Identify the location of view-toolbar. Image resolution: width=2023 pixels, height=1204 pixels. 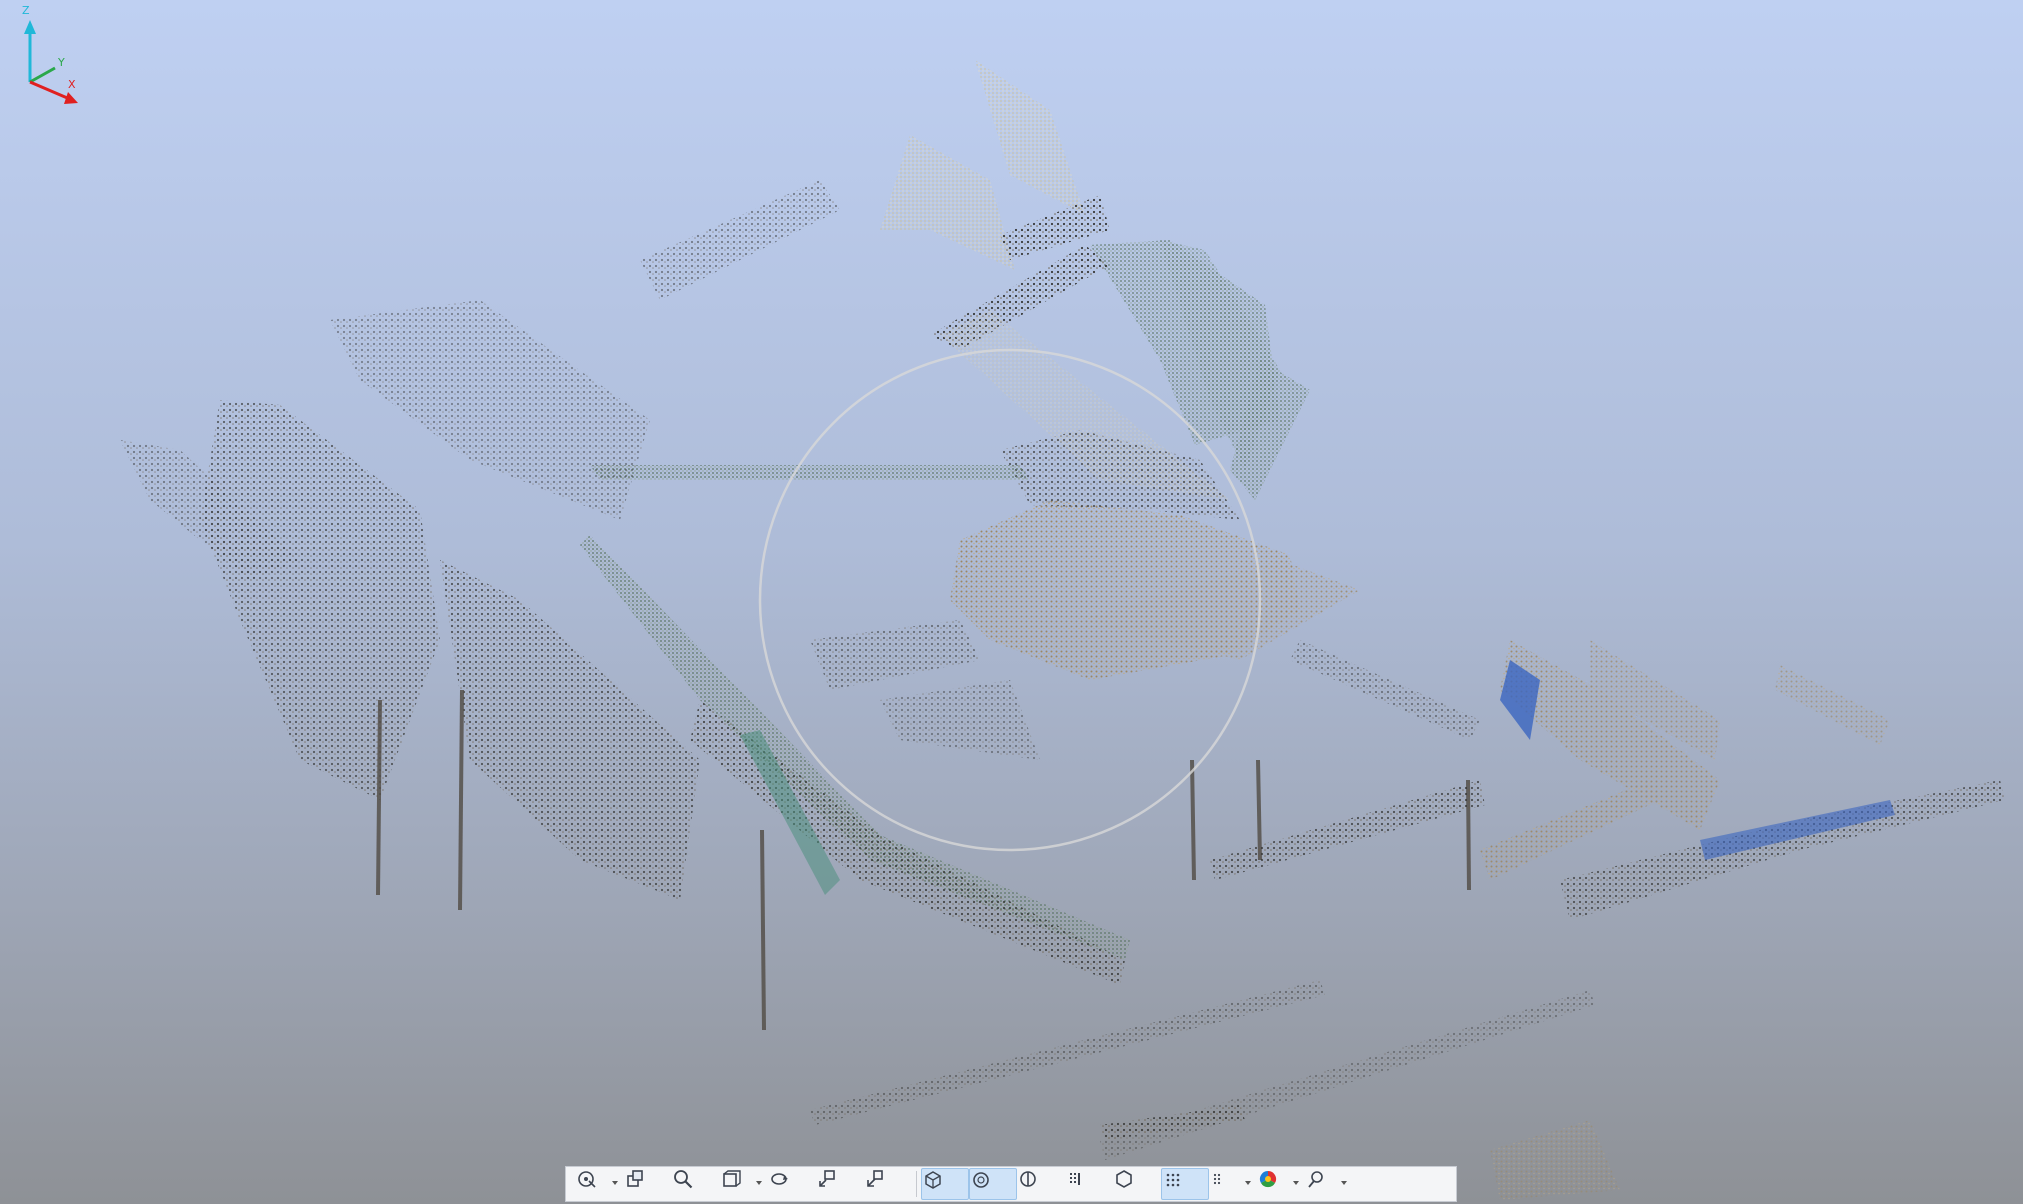
(1011, 1184).